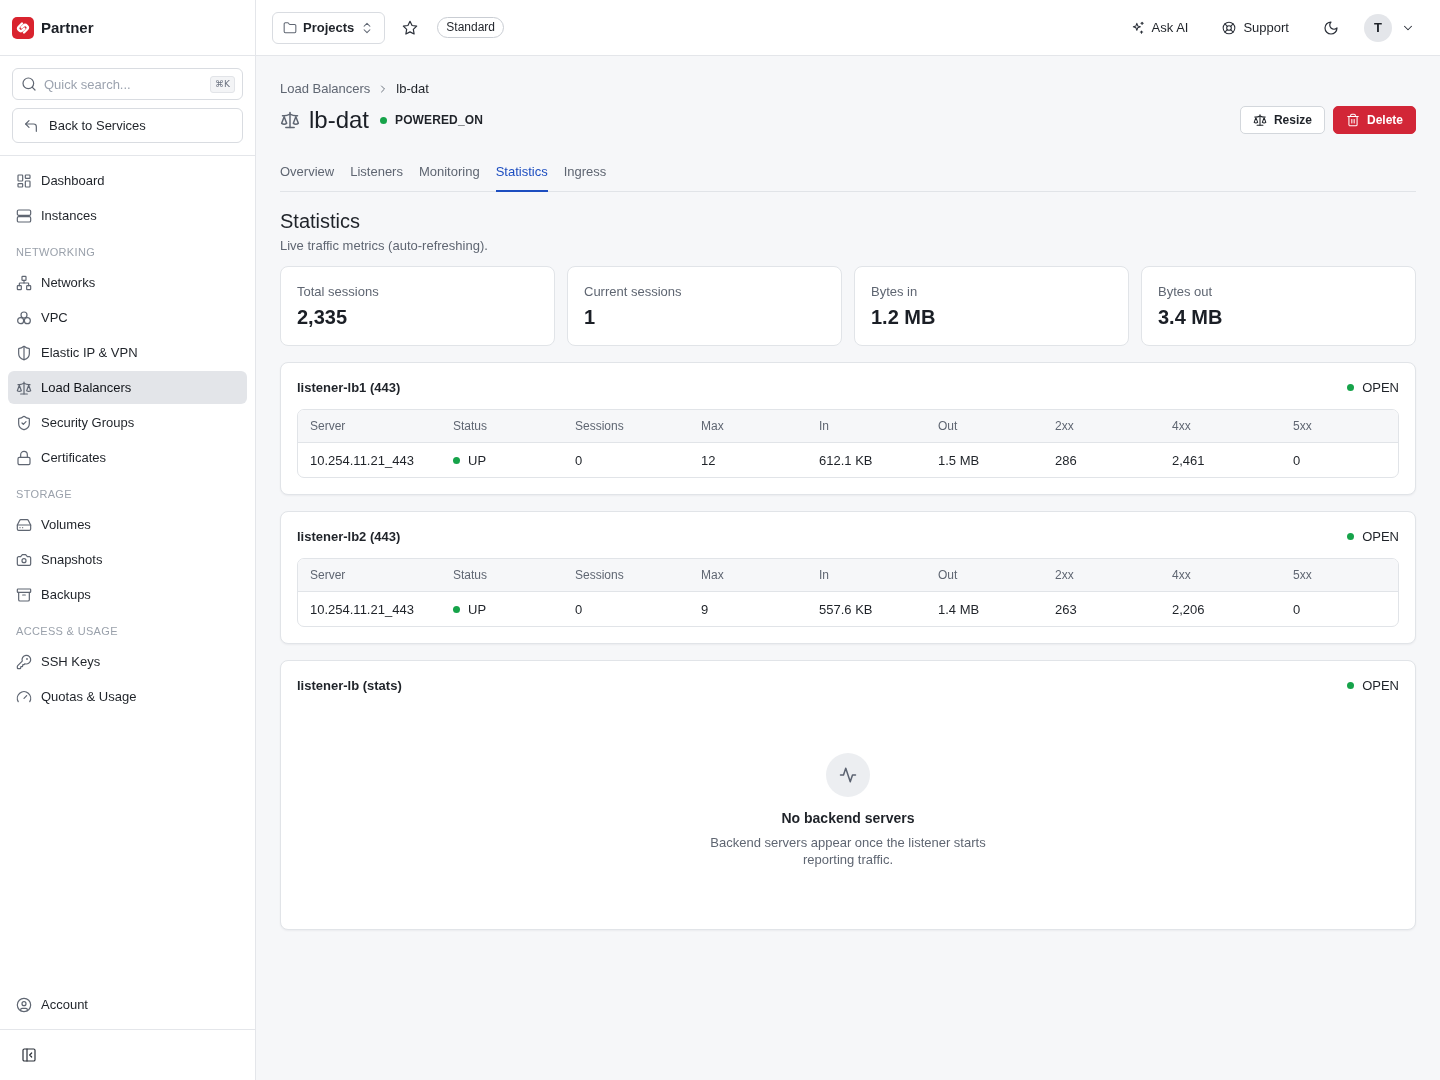  I want to click on section-subtitle: Live traffic metrics (auto-refreshing)., so click(384, 245).